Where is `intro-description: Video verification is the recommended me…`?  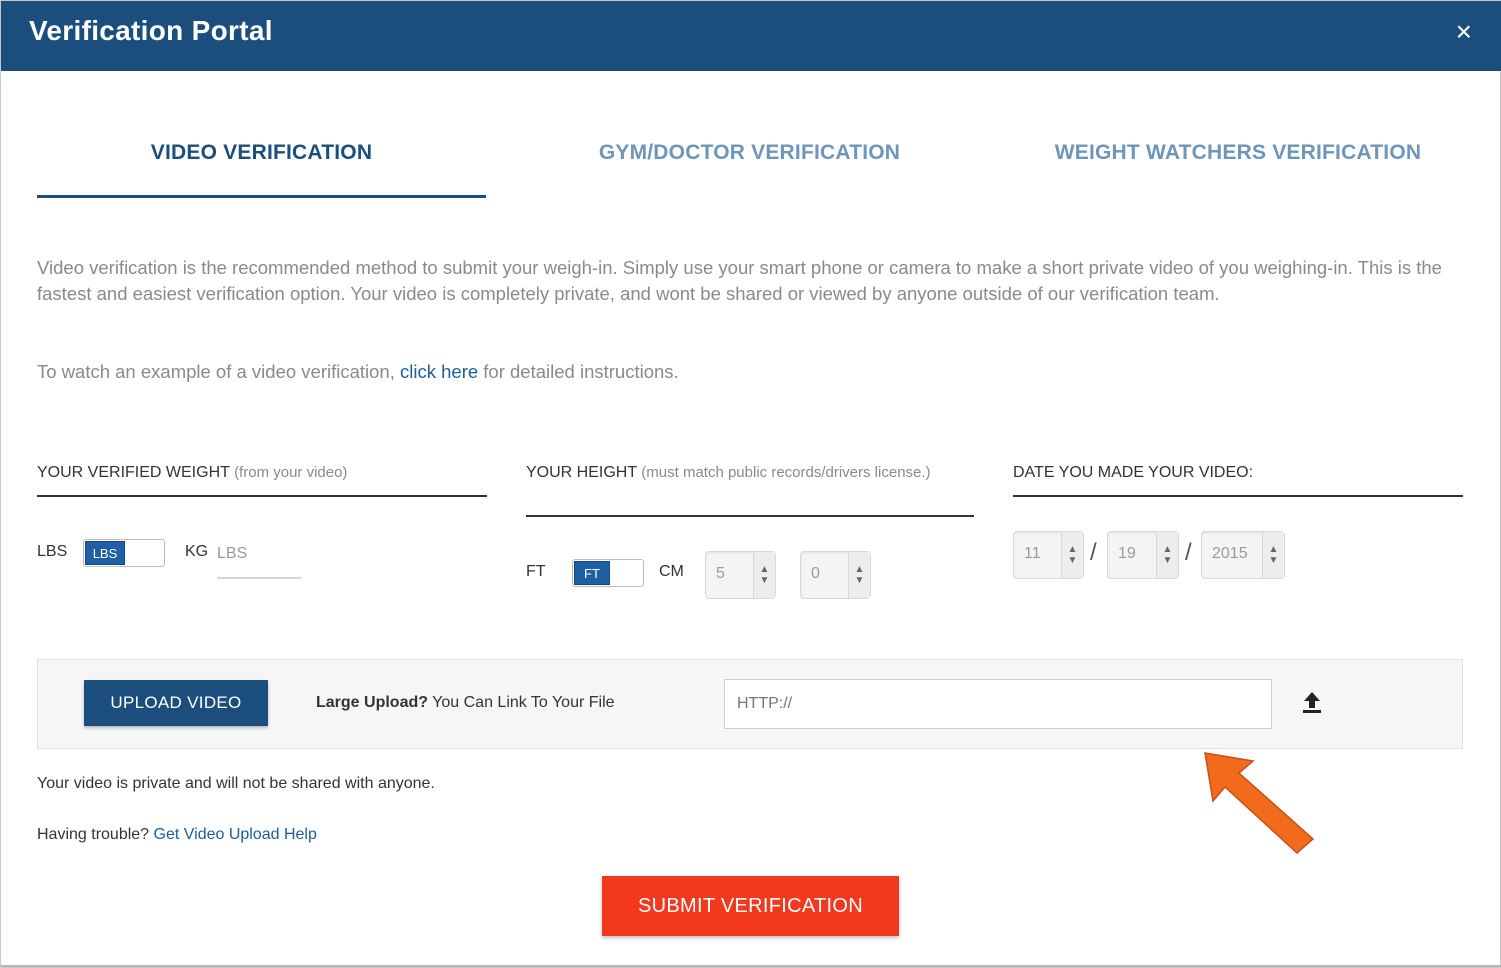
intro-description: Video verification is the recommended me… is located at coordinates (739, 280).